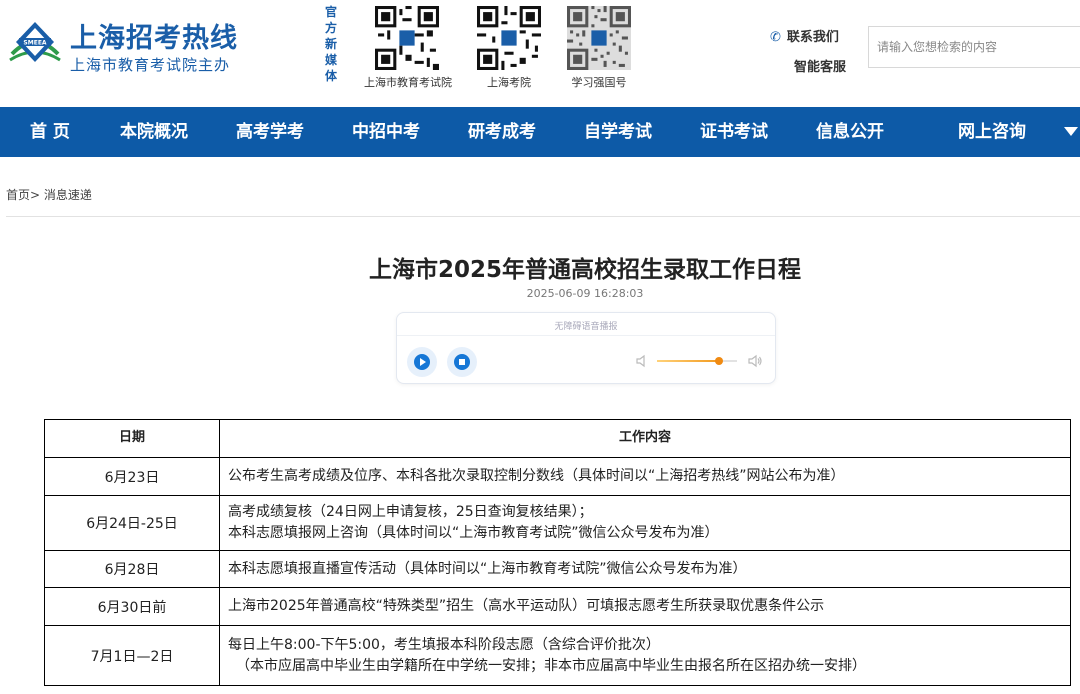 The width and height of the screenshot is (1080, 694). What do you see at coordinates (688, 361) in the screenshot?
I see `volume-fill` at bounding box center [688, 361].